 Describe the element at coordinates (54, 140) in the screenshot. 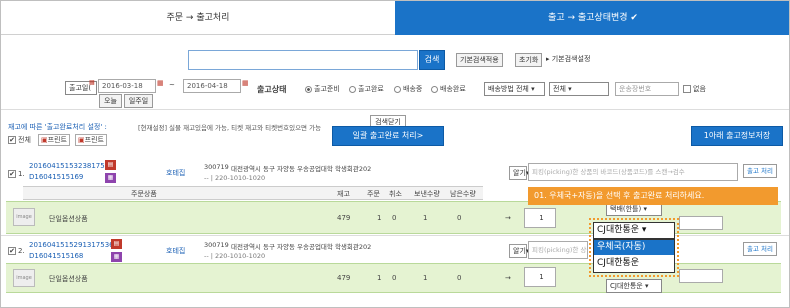

I see `print-button-1: ▣프린트` at that location.